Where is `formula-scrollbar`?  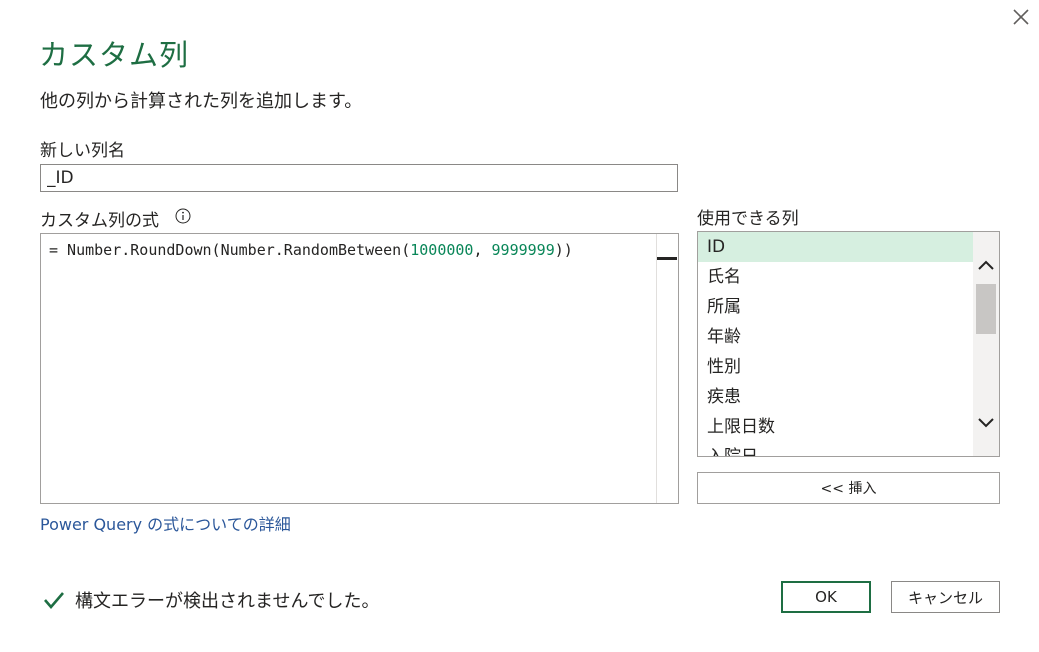 formula-scrollbar is located at coordinates (667, 368).